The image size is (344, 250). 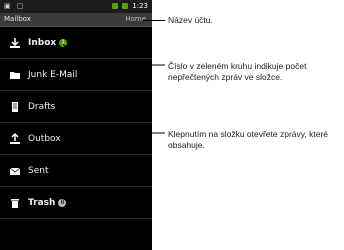 I want to click on battery-icon, so click(x=125, y=6).